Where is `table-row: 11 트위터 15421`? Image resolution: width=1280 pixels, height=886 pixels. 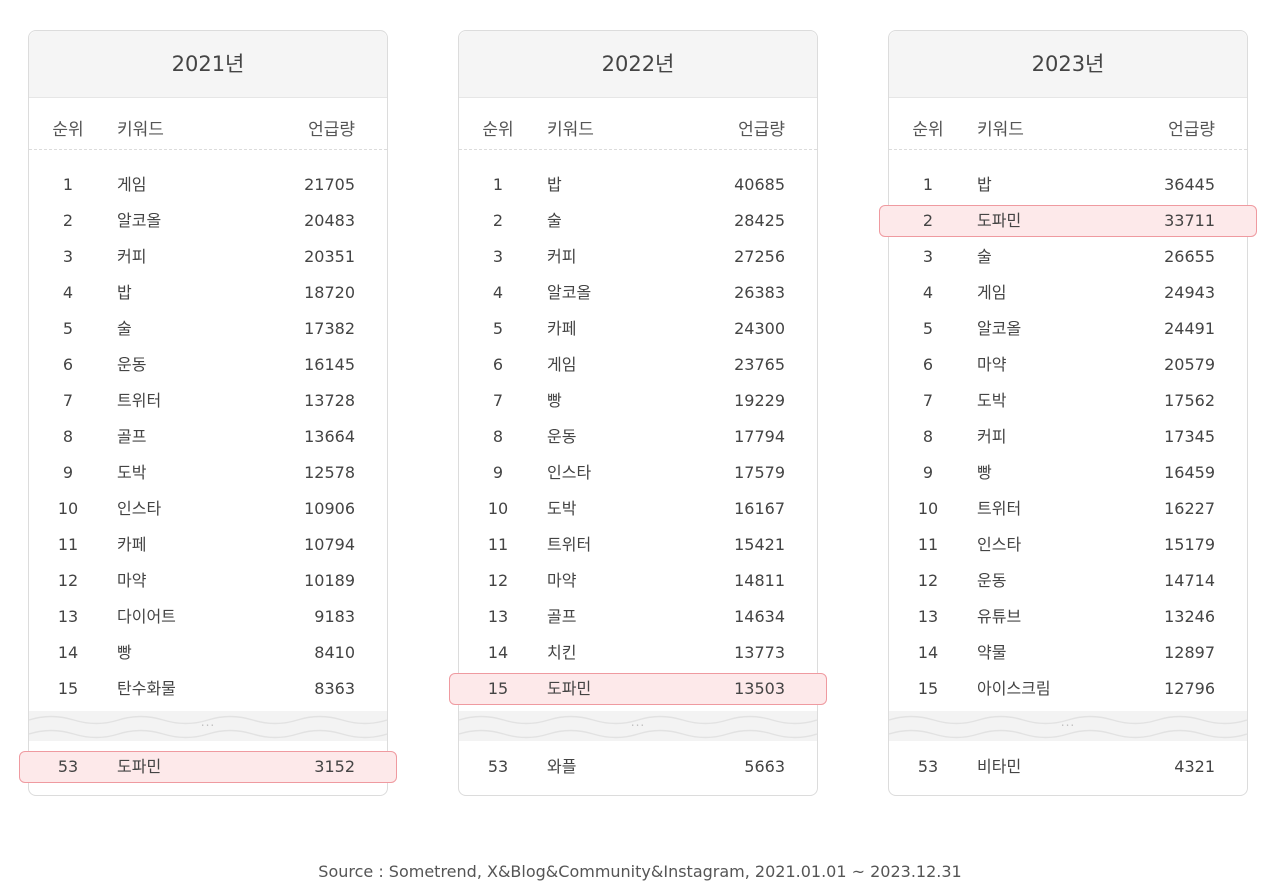
table-row: 11 트위터 15421 is located at coordinates (638, 545).